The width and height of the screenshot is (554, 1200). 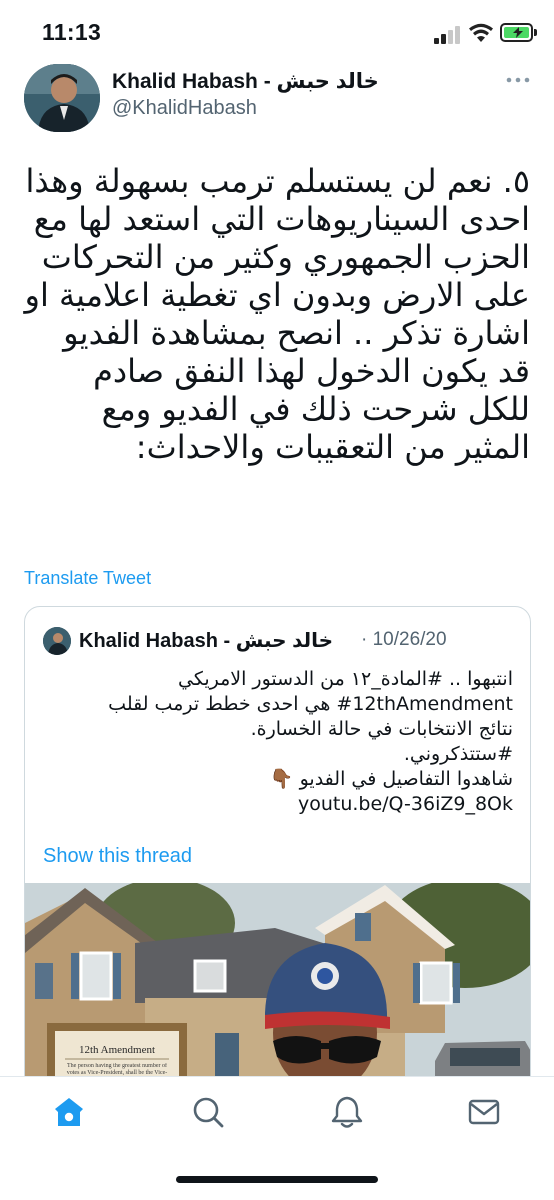 What do you see at coordinates (206, 640) in the screenshot?
I see `quoted-author-name: Khalid Habash - خالد حبش` at bounding box center [206, 640].